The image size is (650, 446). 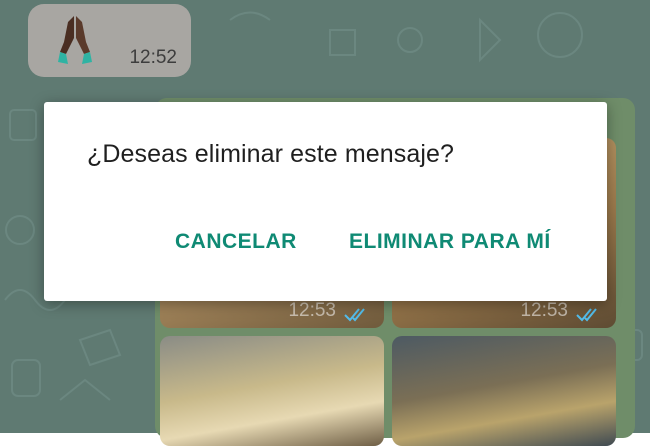 What do you see at coordinates (109, 40) in the screenshot?
I see `received-message-bubble: 12:52` at bounding box center [109, 40].